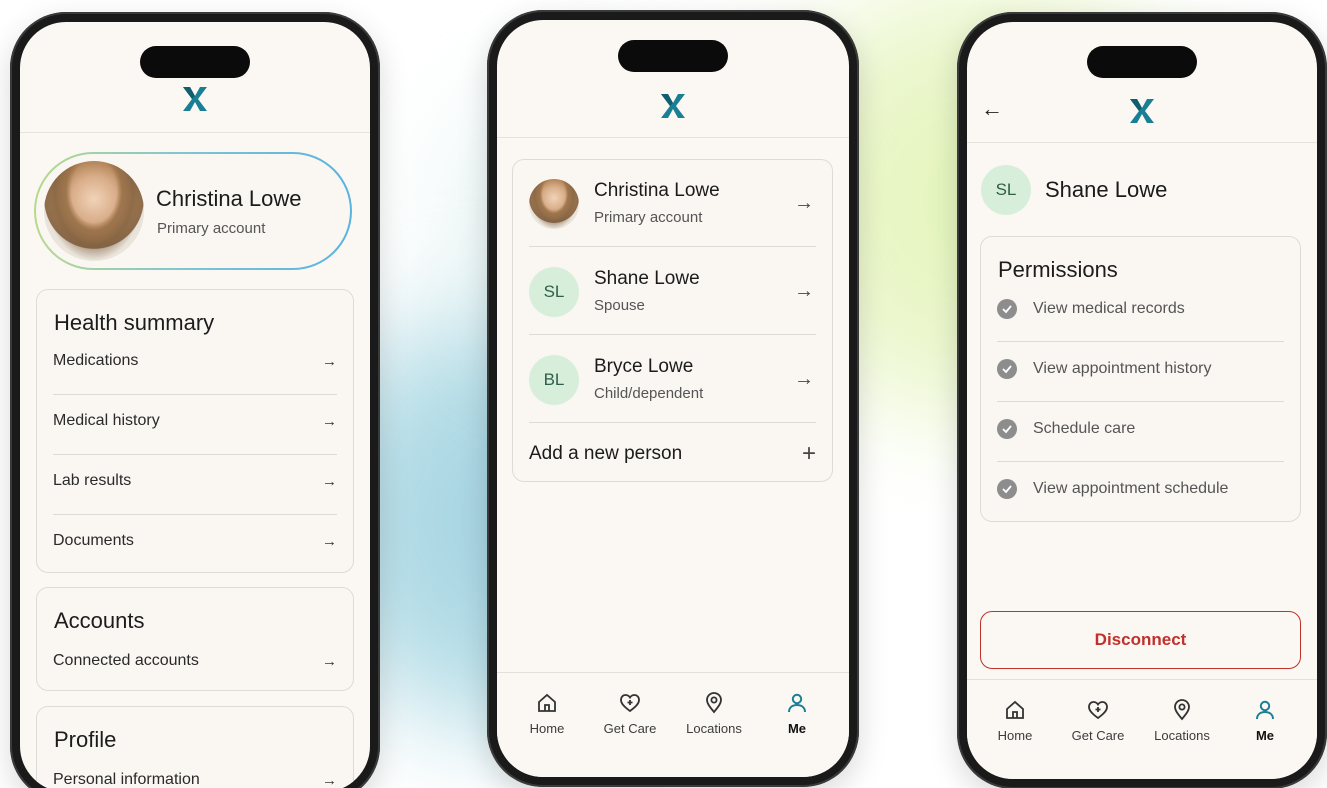  What do you see at coordinates (106, 420) in the screenshot?
I see `item-label: Medical history` at bounding box center [106, 420].